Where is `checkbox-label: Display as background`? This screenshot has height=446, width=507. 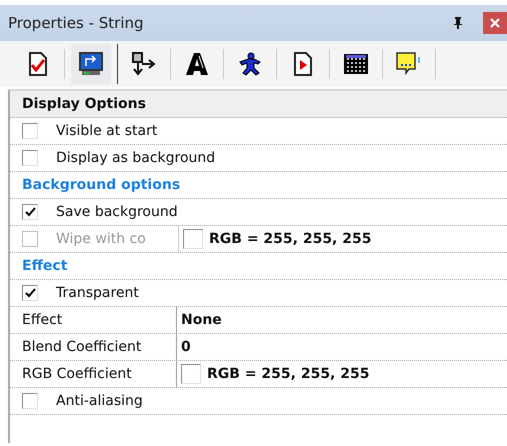 checkbox-label: Display as background is located at coordinates (136, 158).